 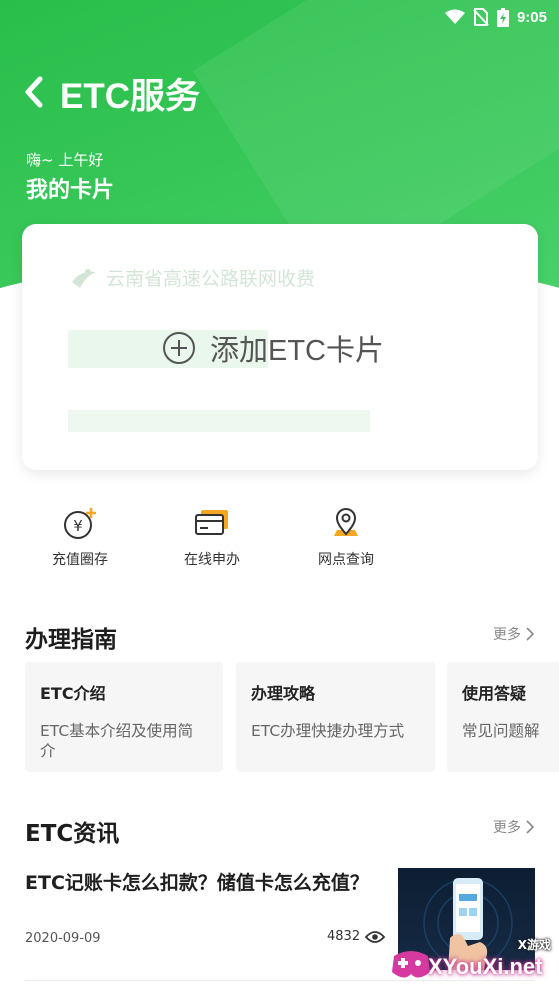 What do you see at coordinates (494, 693) in the screenshot?
I see `guide-card-title: 使用答疑` at bounding box center [494, 693].